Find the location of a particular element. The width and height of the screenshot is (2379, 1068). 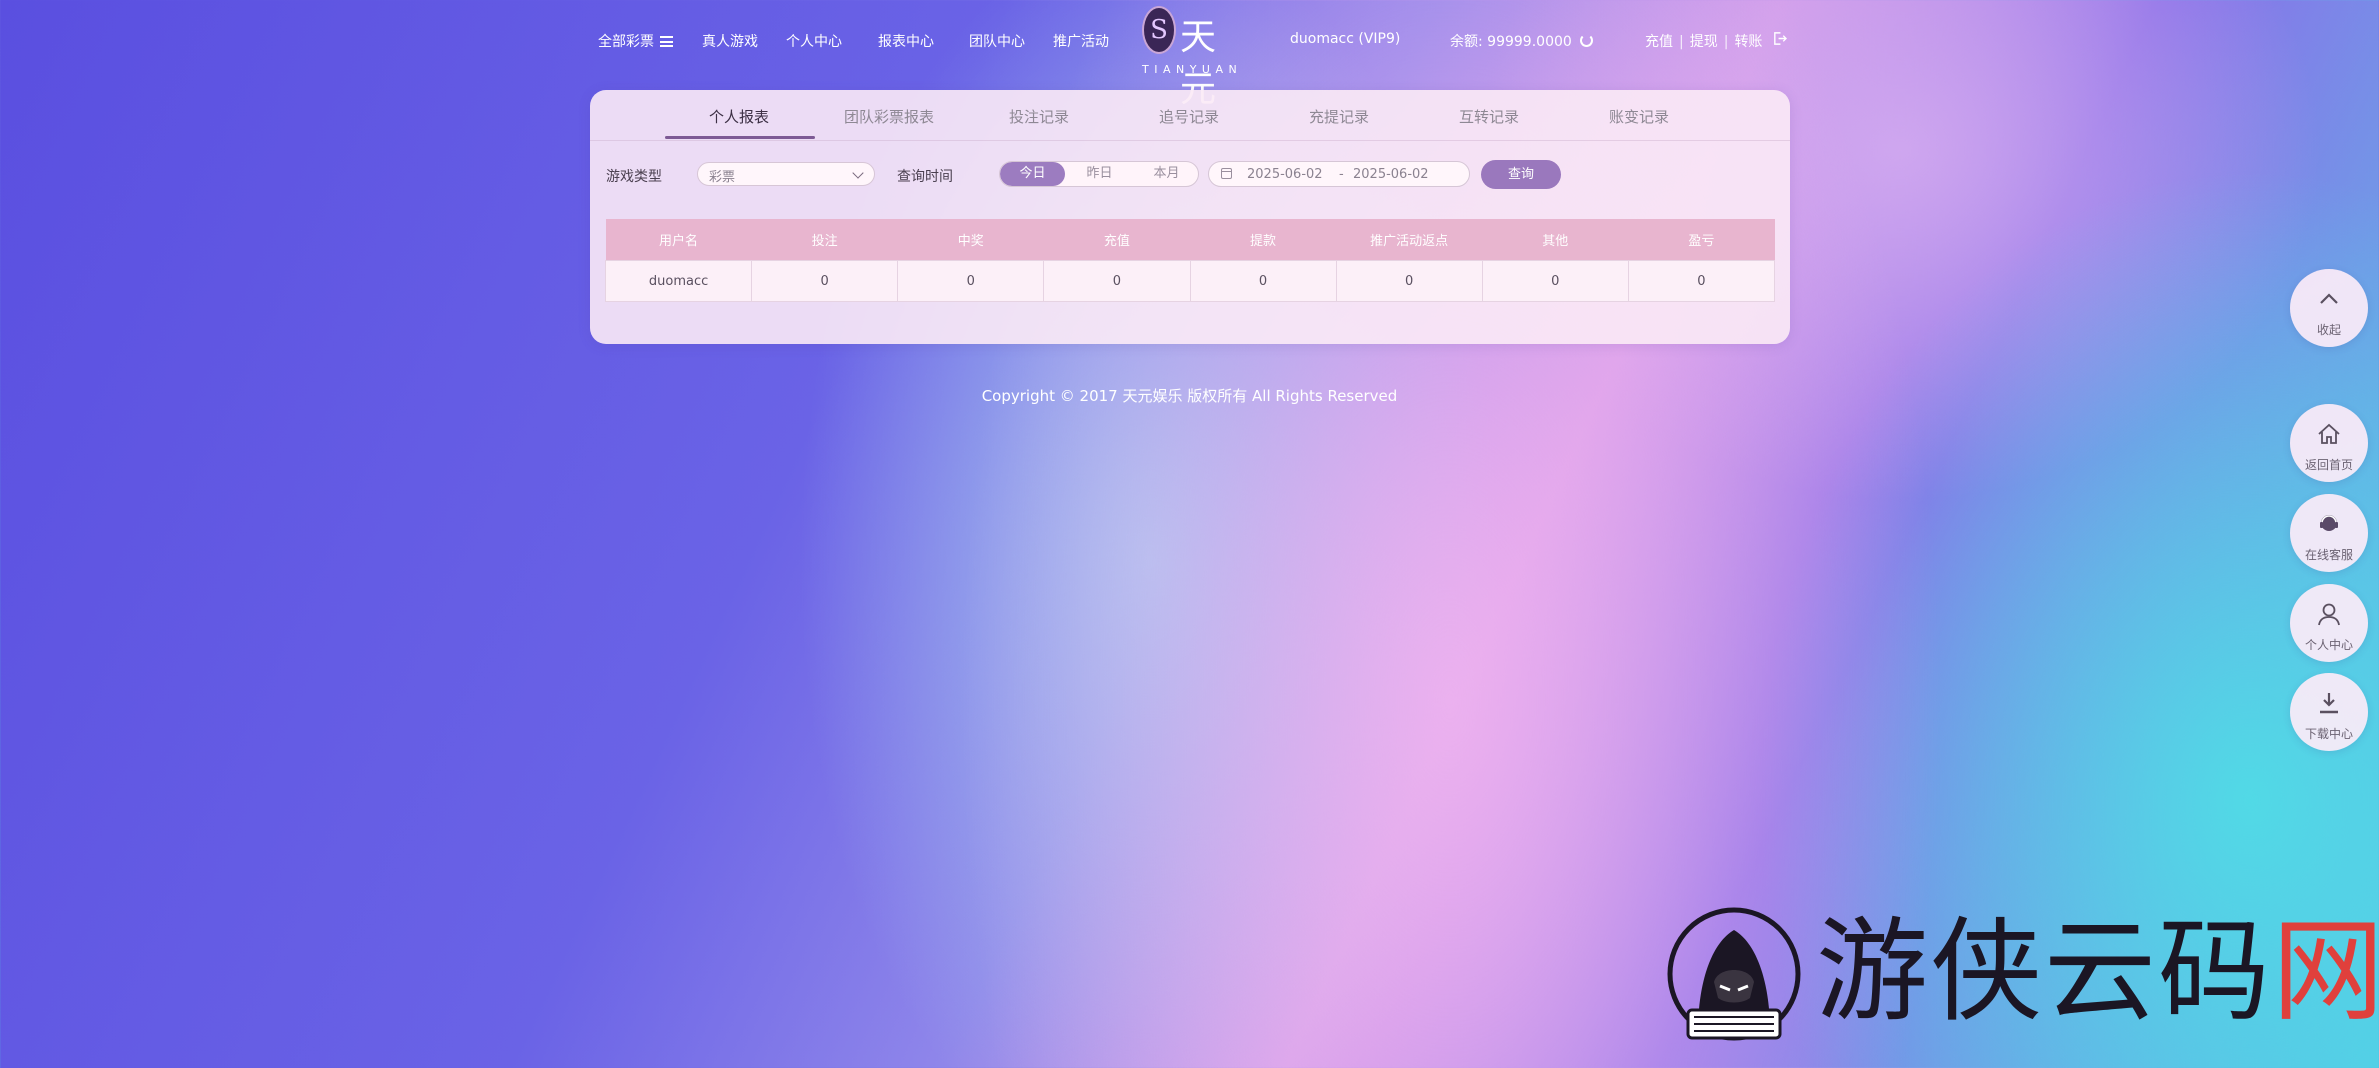

tab-chase-records: 追号记录 is located at coordinates (1189, 116).